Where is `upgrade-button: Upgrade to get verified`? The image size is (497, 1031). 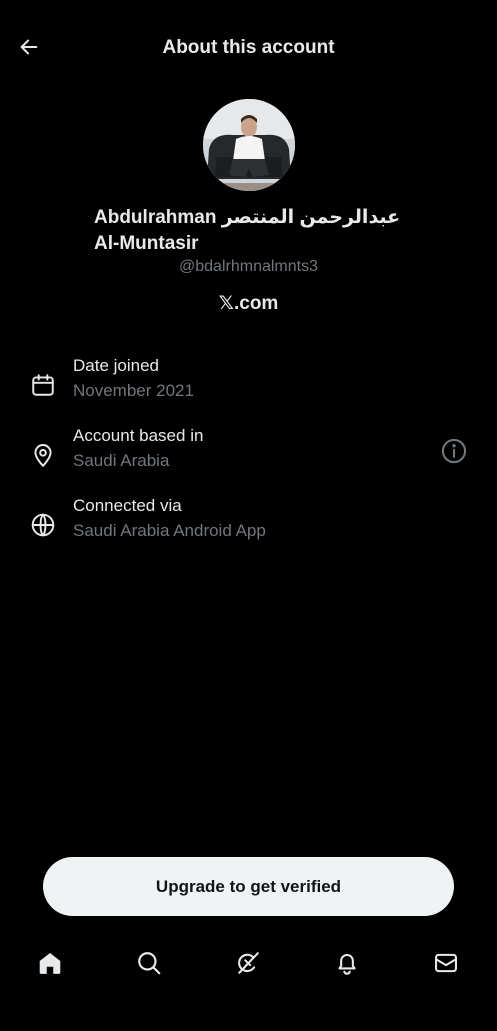
upgrade-button: Upgrade to get verified is located at coordinates (248, 886).